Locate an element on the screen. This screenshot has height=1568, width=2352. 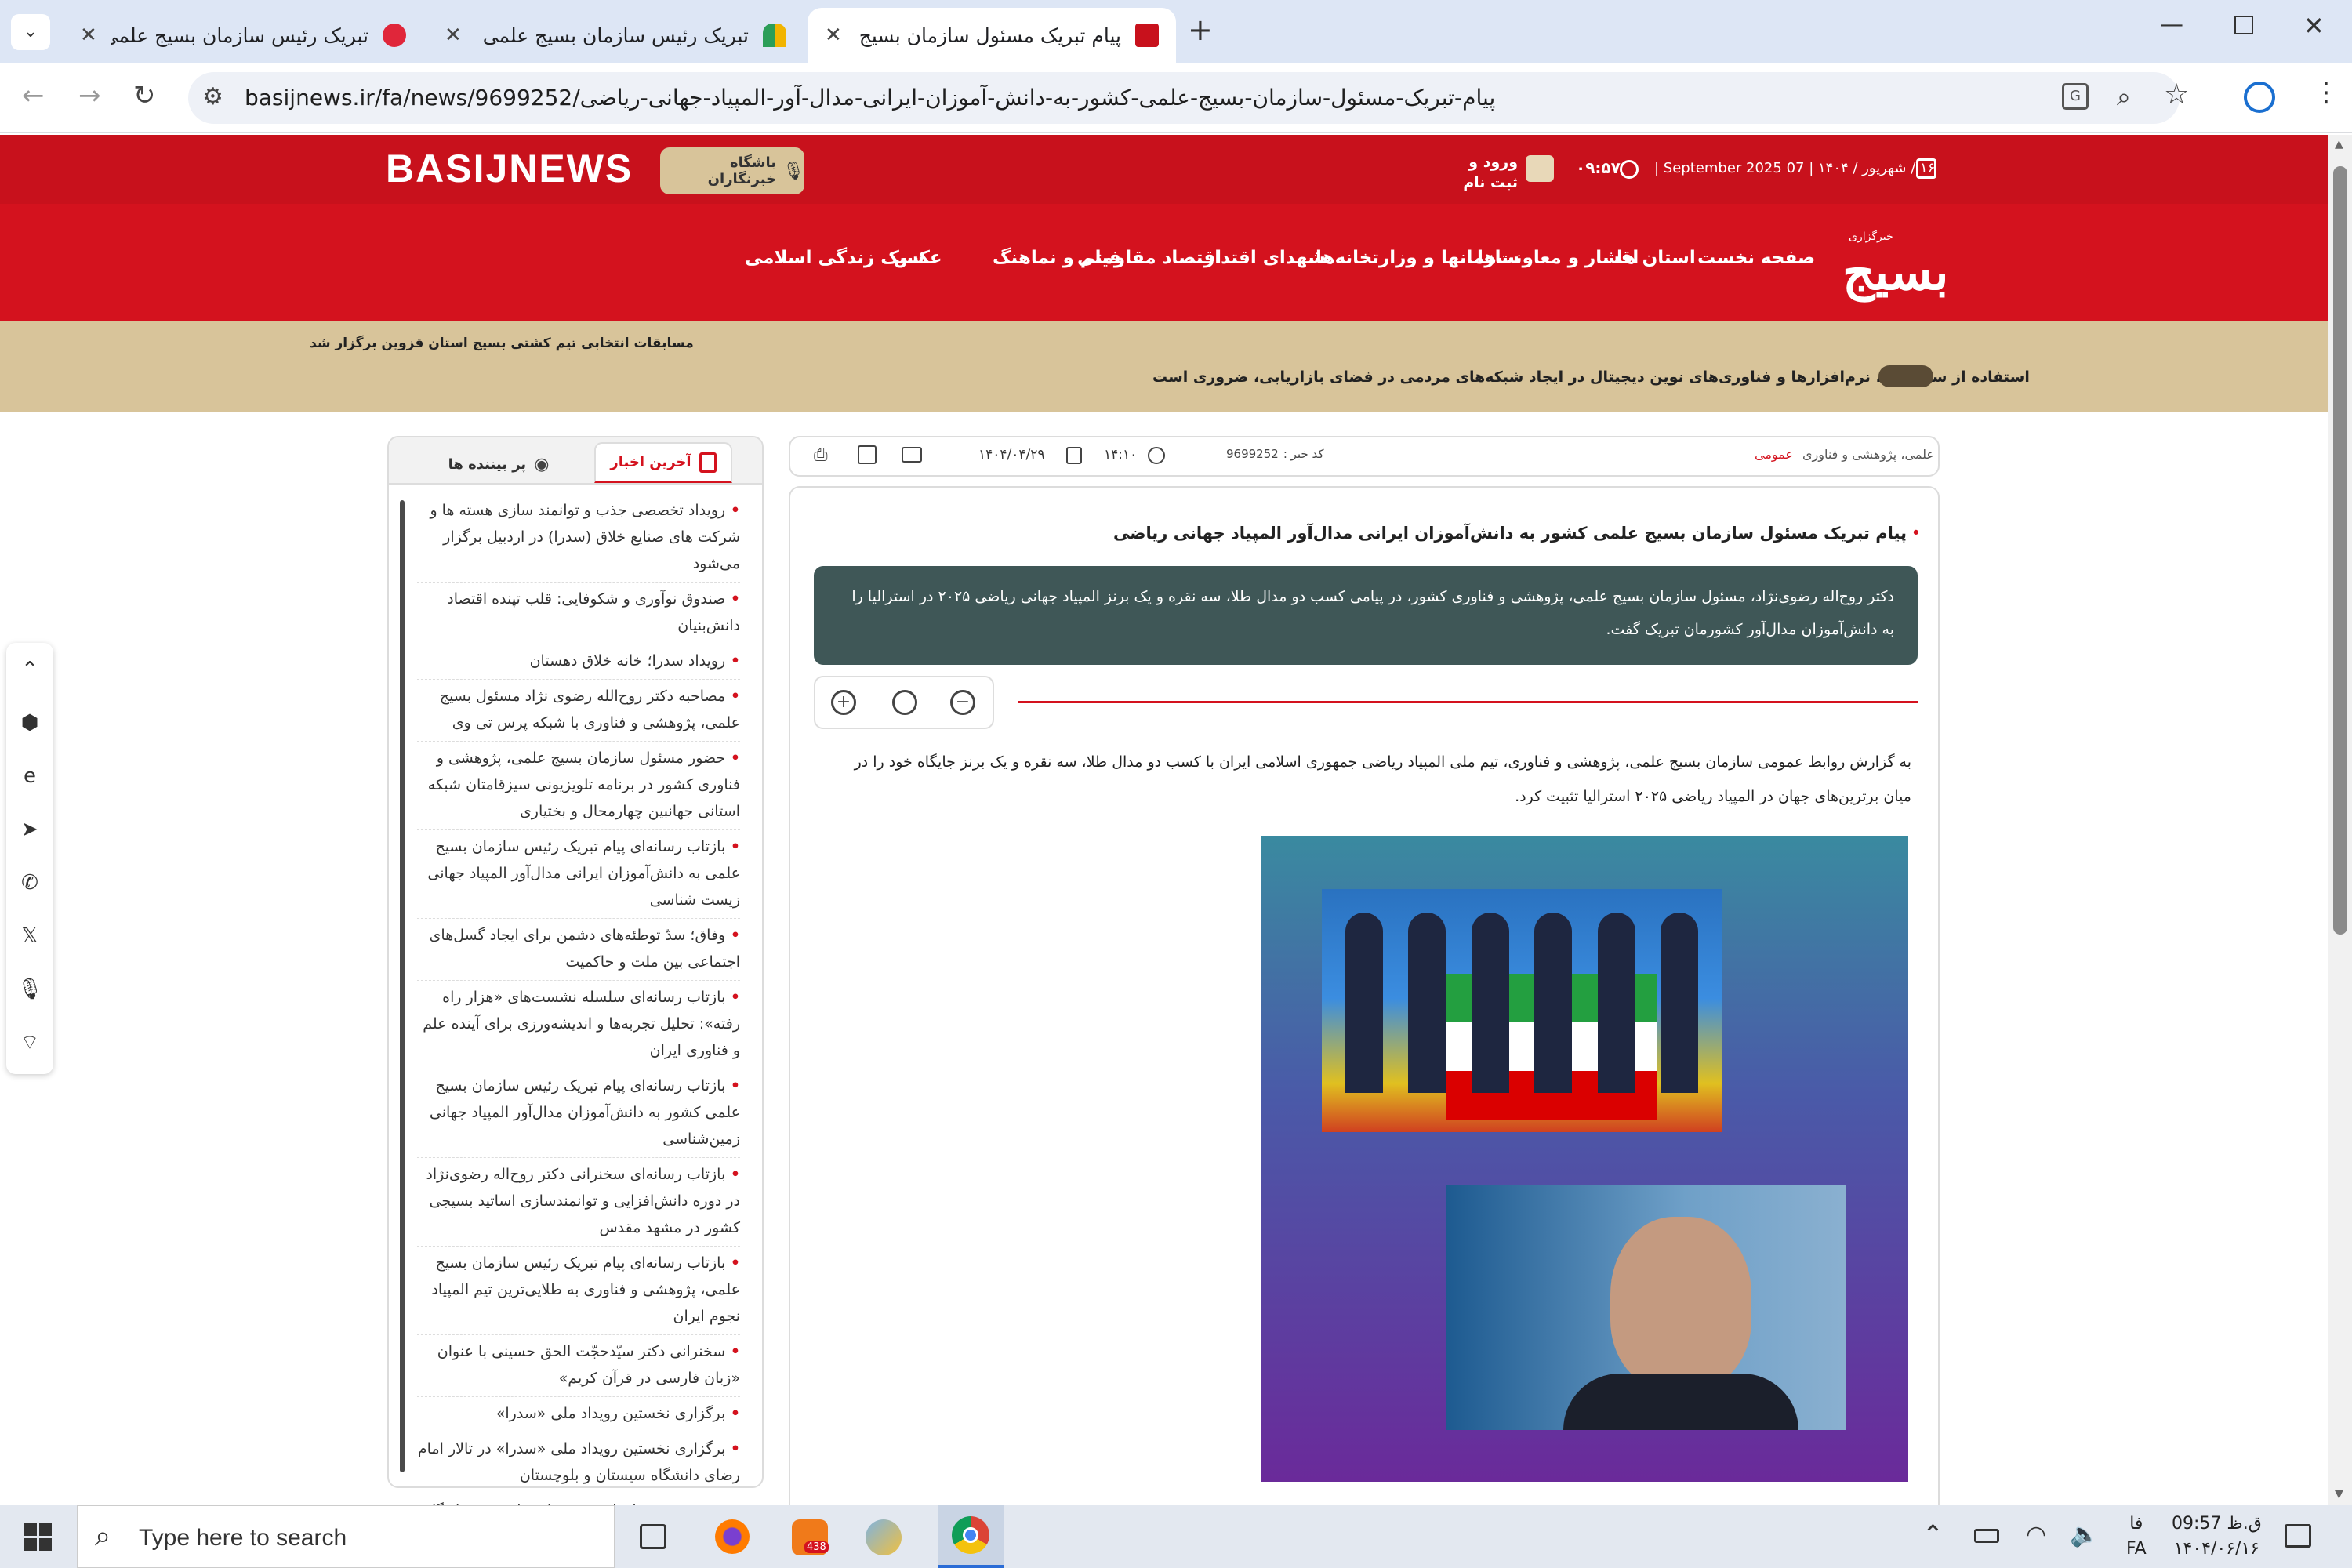
translate-icon: G is located at coordinates (2075, 96).